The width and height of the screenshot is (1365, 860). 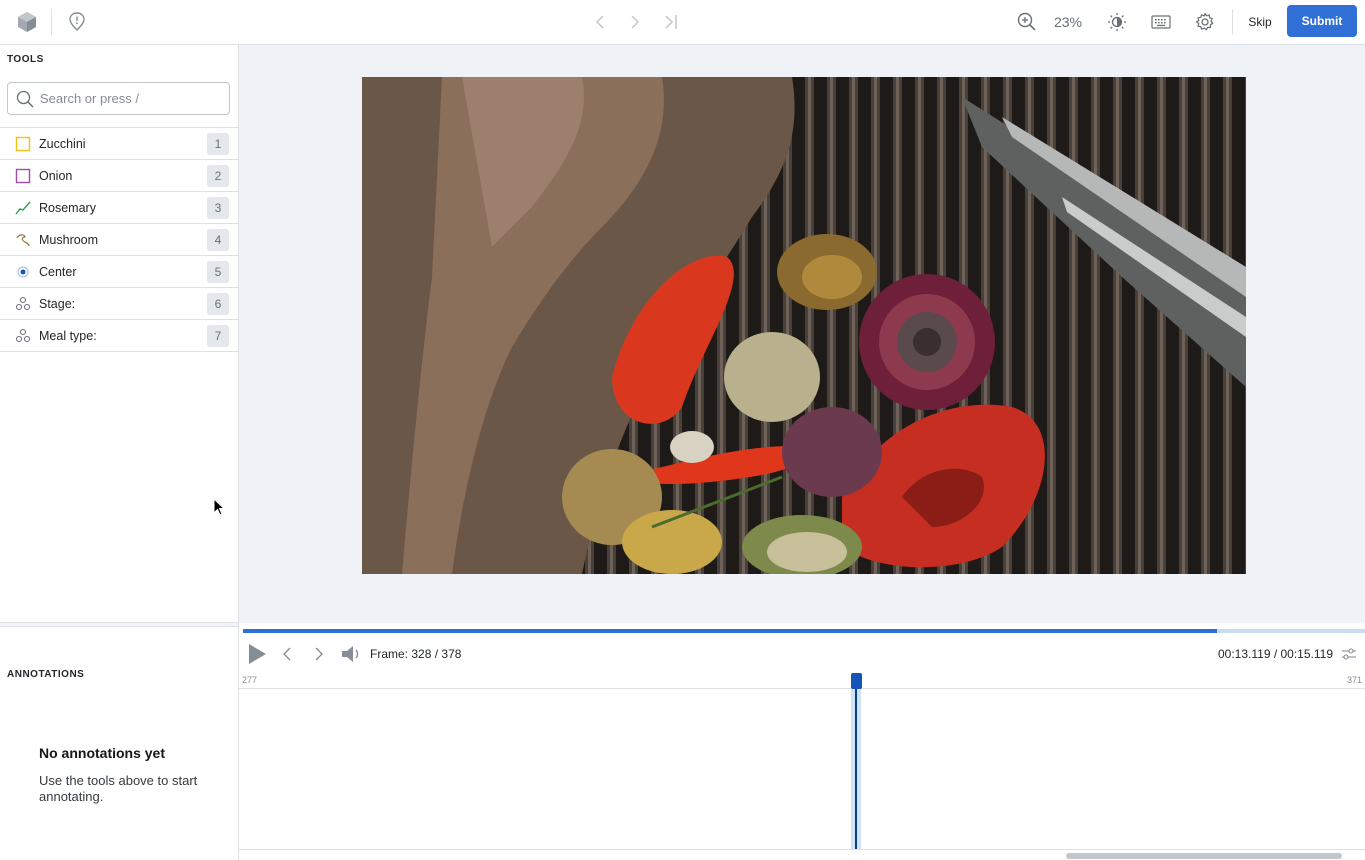 I want to click on brightness-icon, so click(x=1117, y=22).